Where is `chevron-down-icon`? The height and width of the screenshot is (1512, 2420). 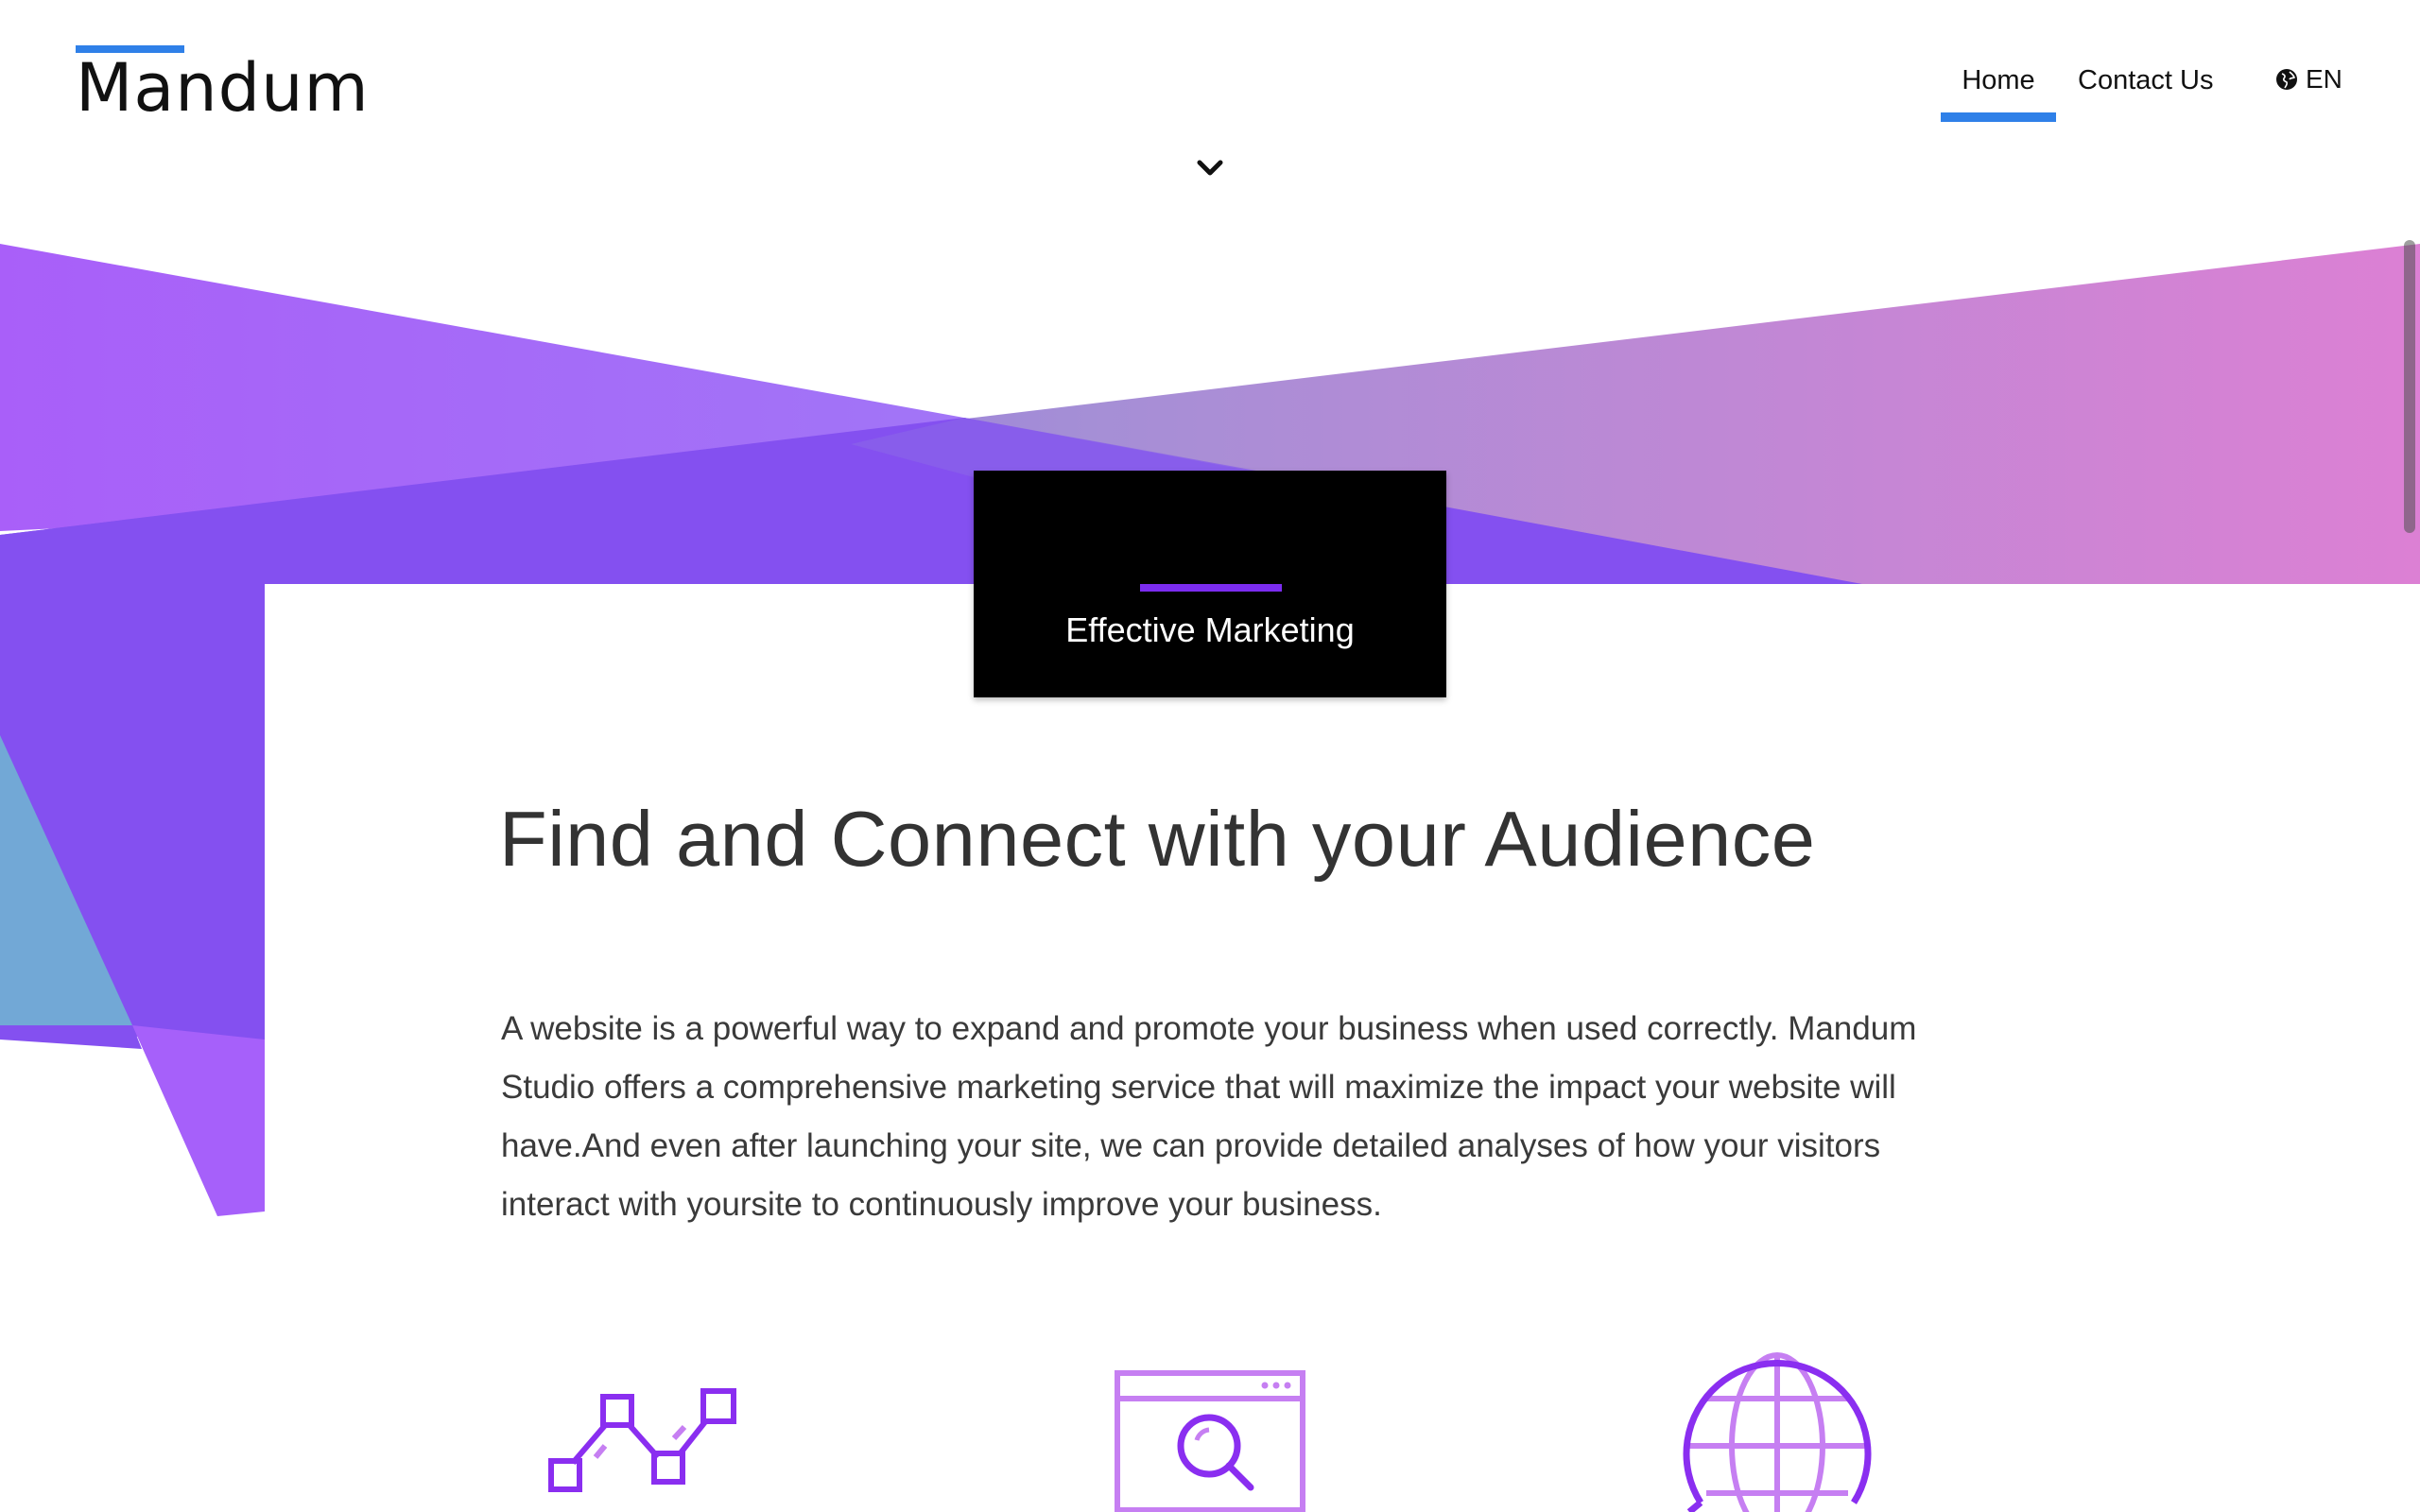 chevron-down-icon is located at coordinates (1210, 168).